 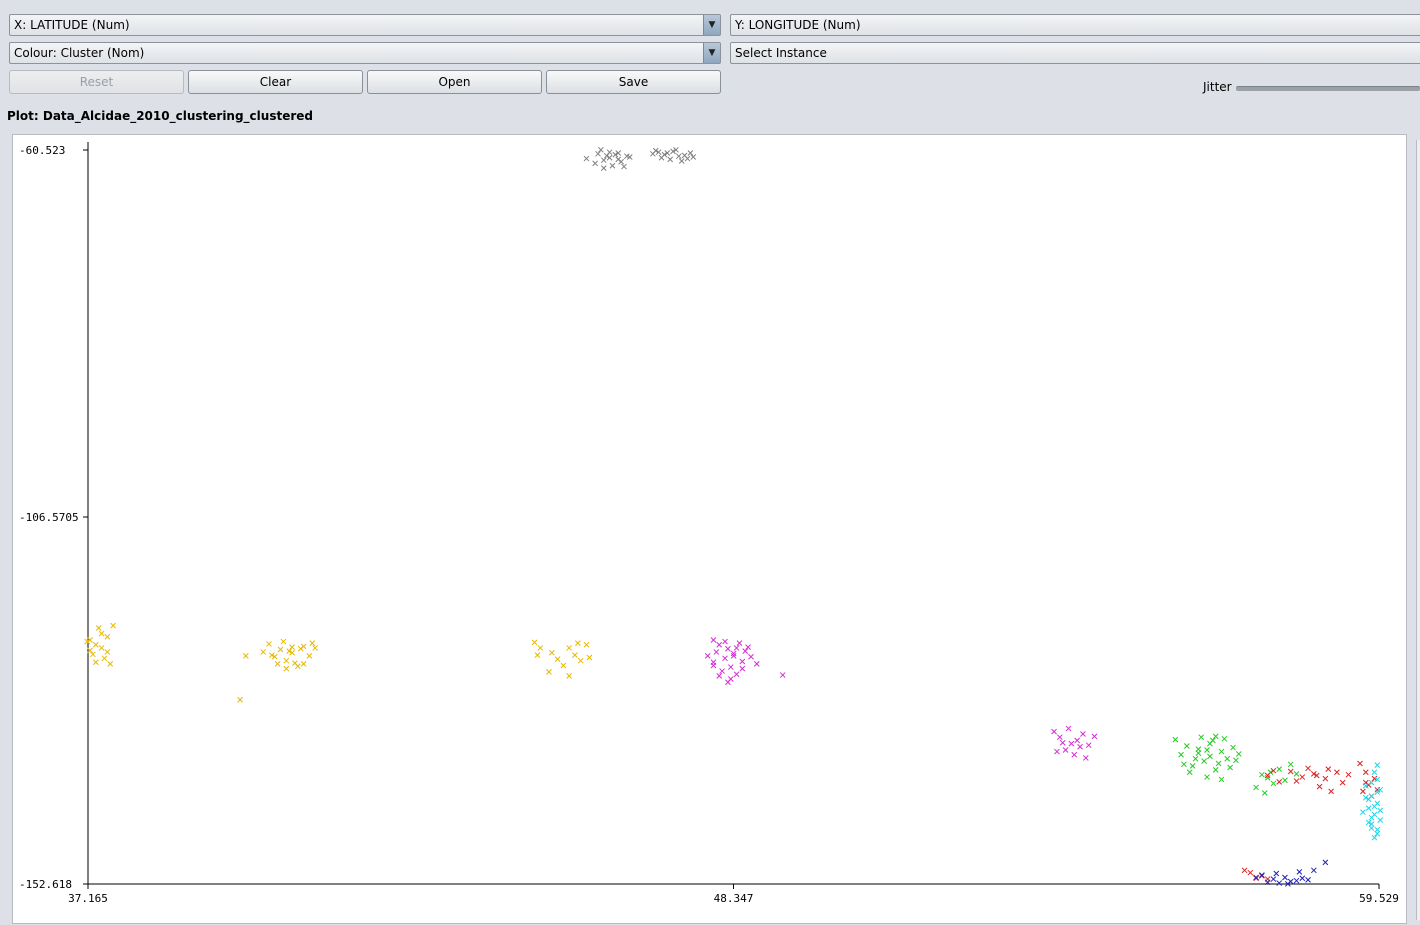 I want to click on x-axis-select: X: LATITUDE (Num) ▼, so click(x=365, y=25).